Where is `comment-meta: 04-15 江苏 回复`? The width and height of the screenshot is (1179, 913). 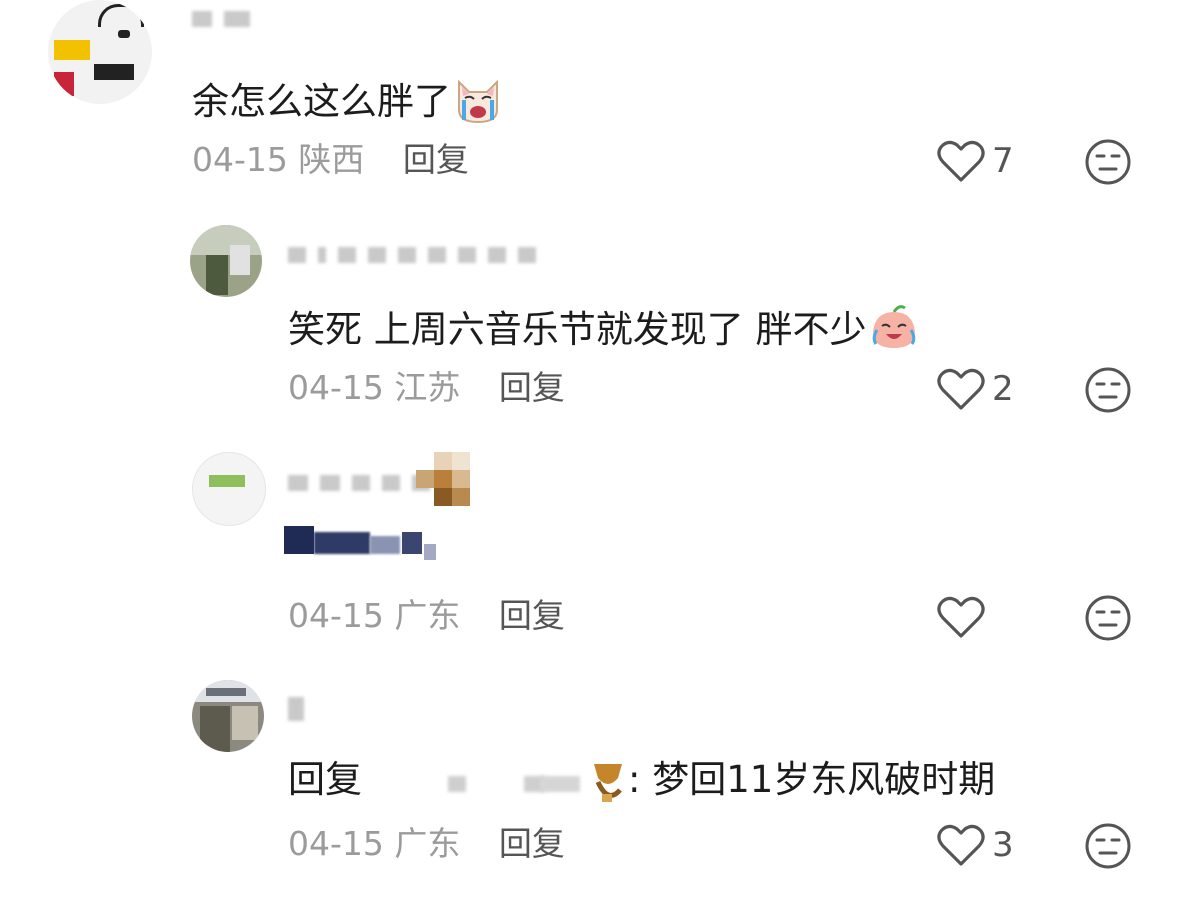 comment-meta: 04-15 江苏 回复 is located at coordinates (426, 388).